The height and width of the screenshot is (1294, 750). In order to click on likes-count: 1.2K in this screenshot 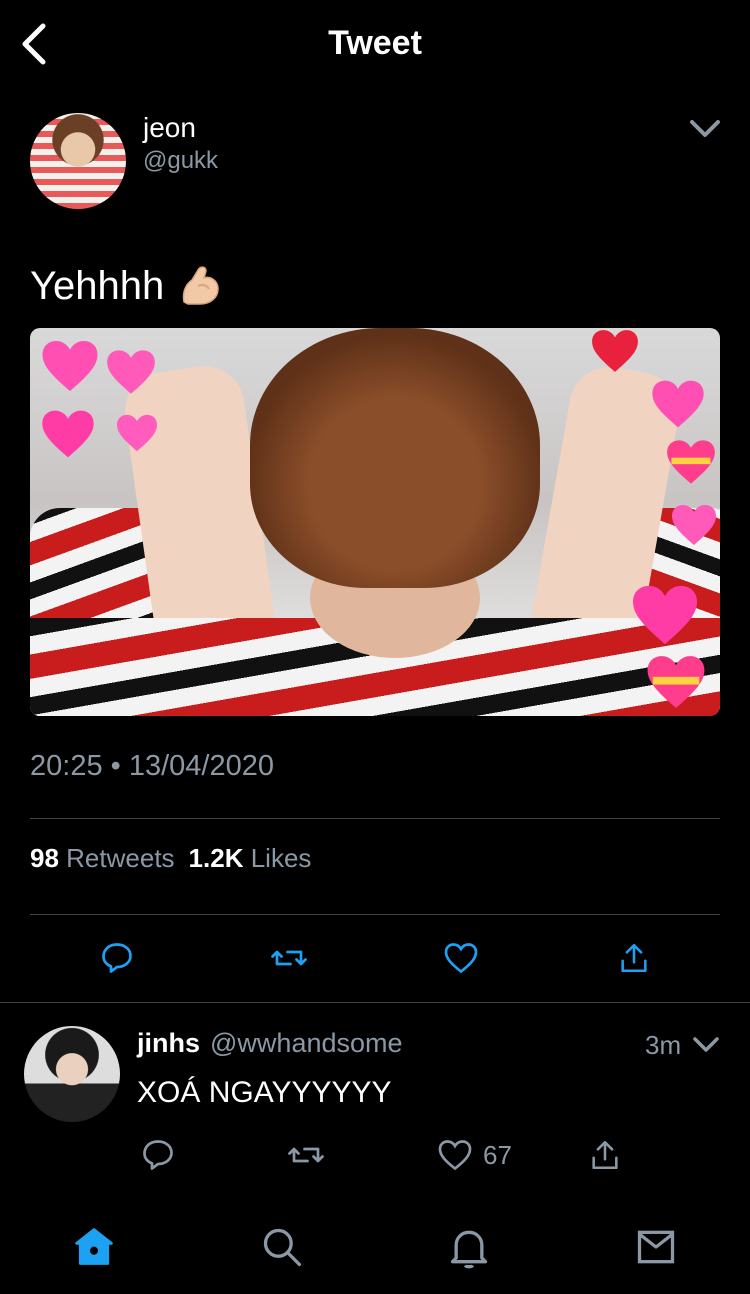, I will do `click(216, 858)`.